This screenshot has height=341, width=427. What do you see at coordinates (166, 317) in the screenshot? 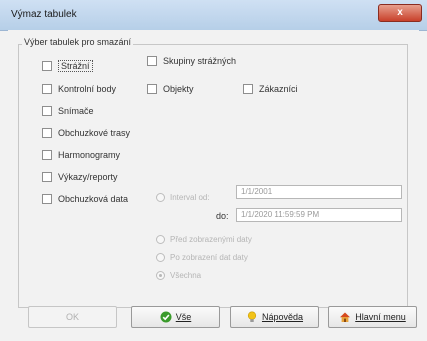
I see `checkmark-icon` at bounding box center [166, 317].